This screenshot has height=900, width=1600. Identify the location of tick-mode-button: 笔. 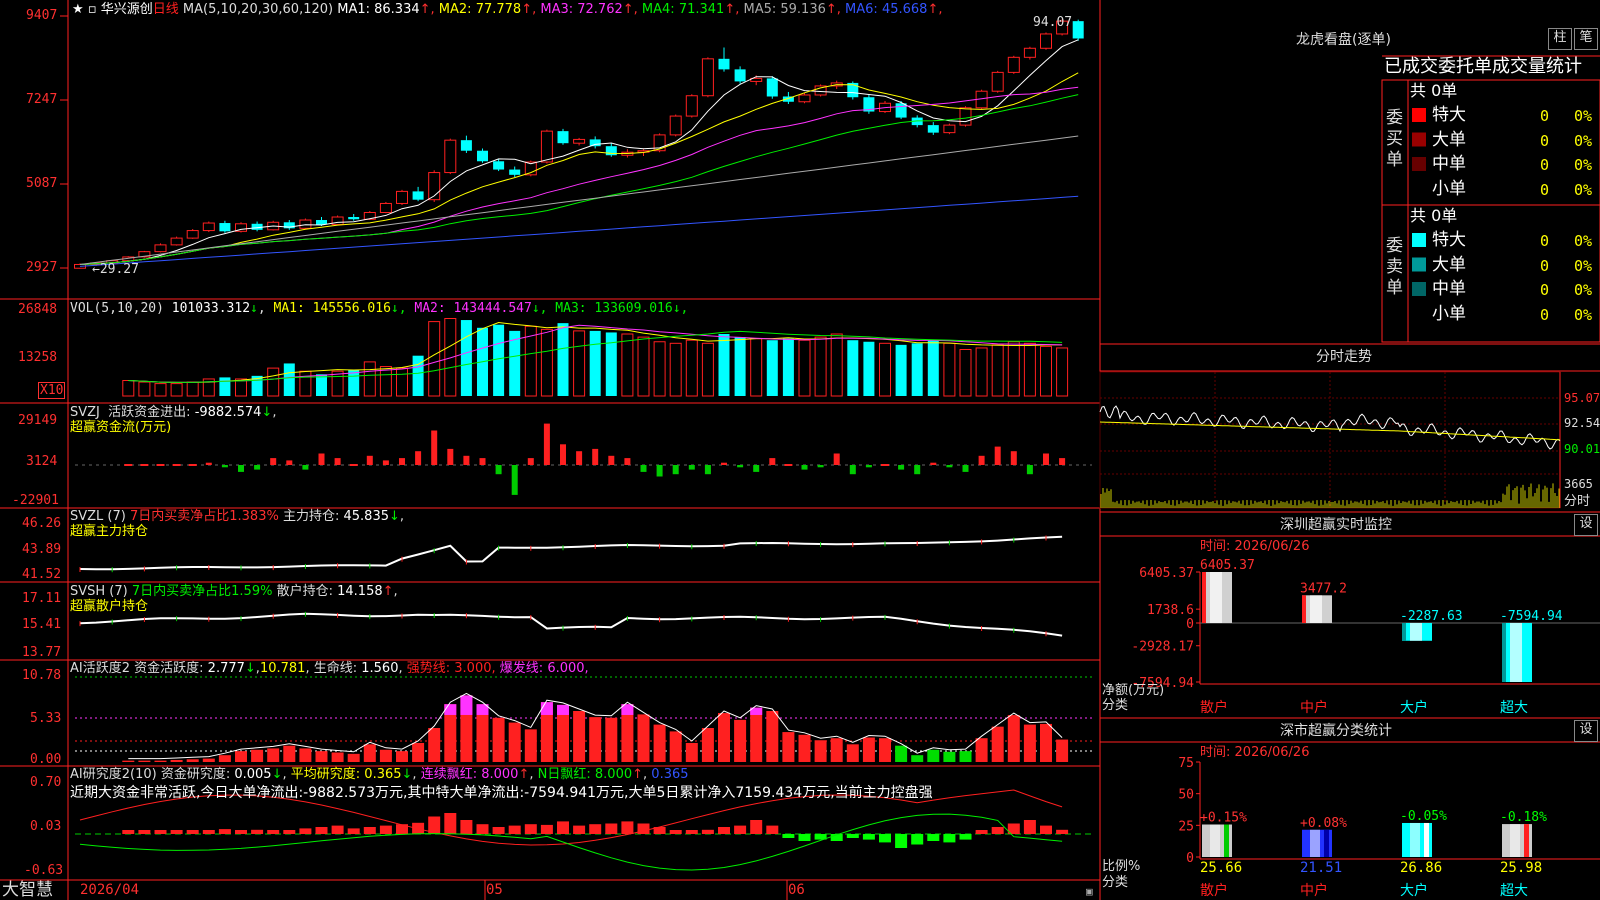
(1586, 39).